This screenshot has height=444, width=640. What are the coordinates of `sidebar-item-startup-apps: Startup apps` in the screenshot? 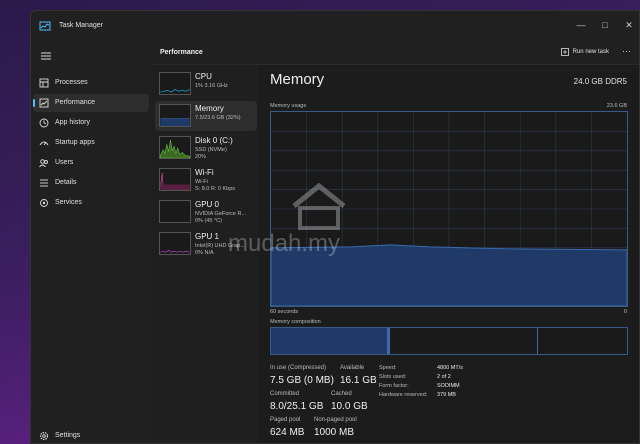 It's located at (91, 143).